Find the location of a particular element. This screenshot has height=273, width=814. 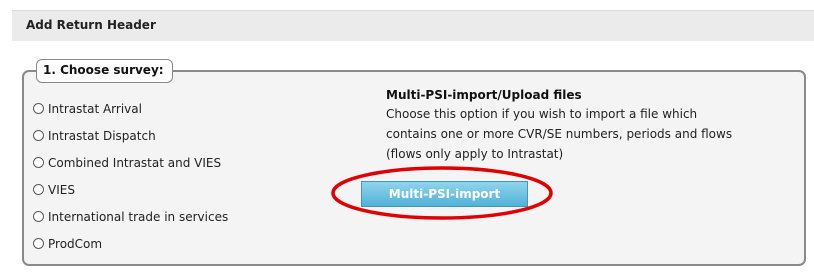

multi-psi-import-button: Multi-PSI-import is located at coordinates (444, 194).